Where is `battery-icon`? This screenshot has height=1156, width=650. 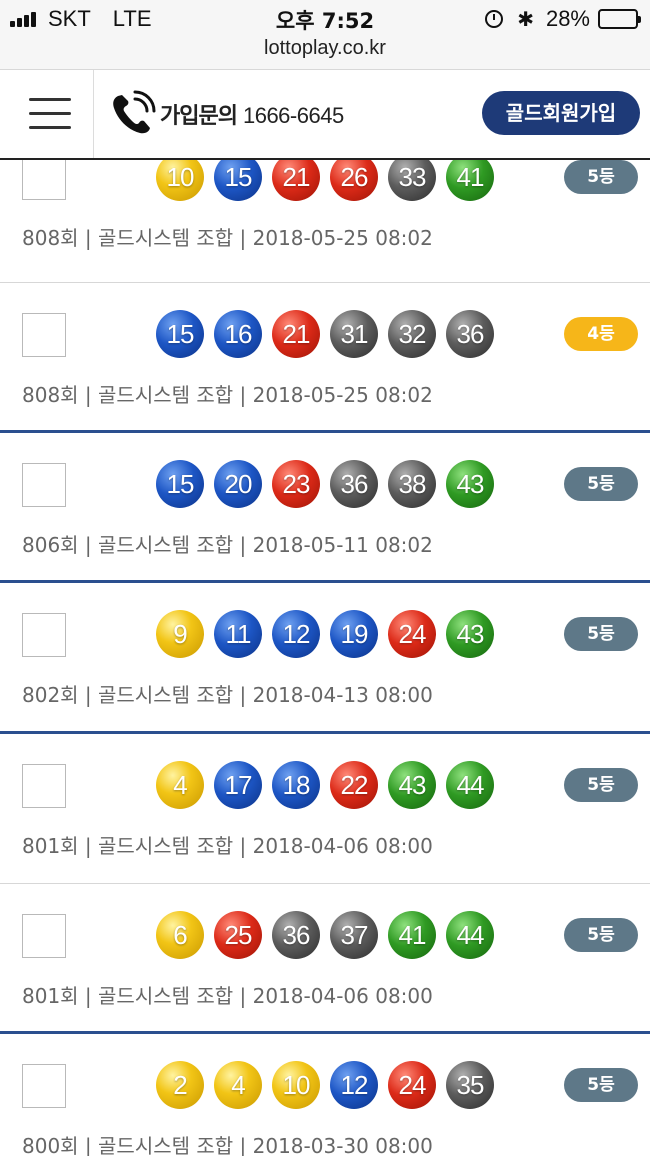 battery-icon is located at coordinates (619, 19).